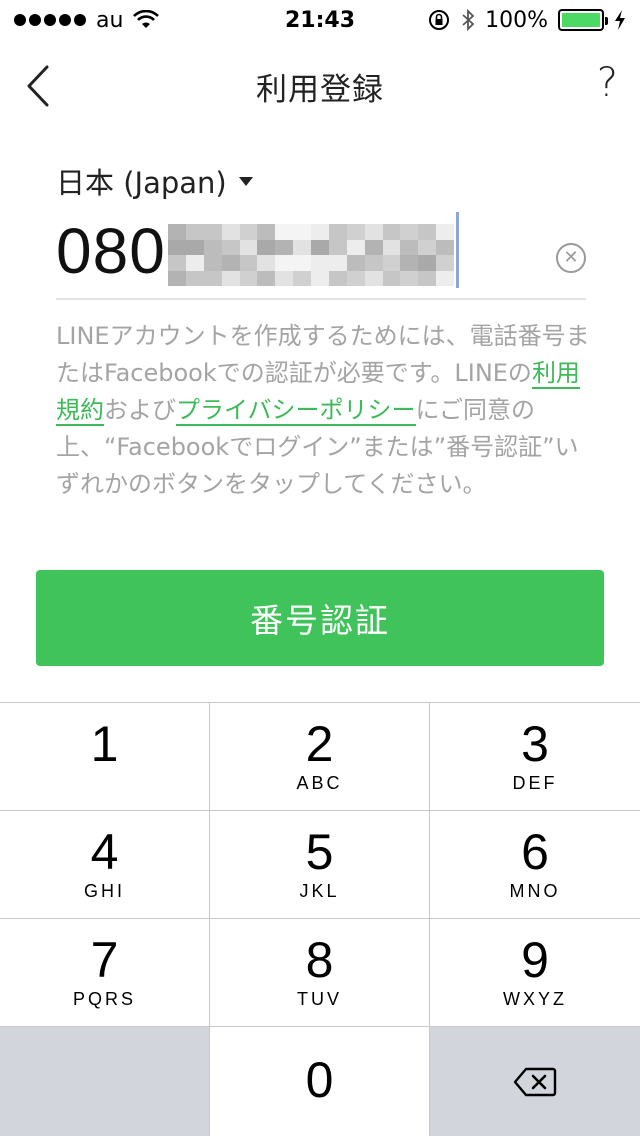  Describe the element at coordinates (320, 89) in the screenshot. I see `page-title: 利用登録` at that location.